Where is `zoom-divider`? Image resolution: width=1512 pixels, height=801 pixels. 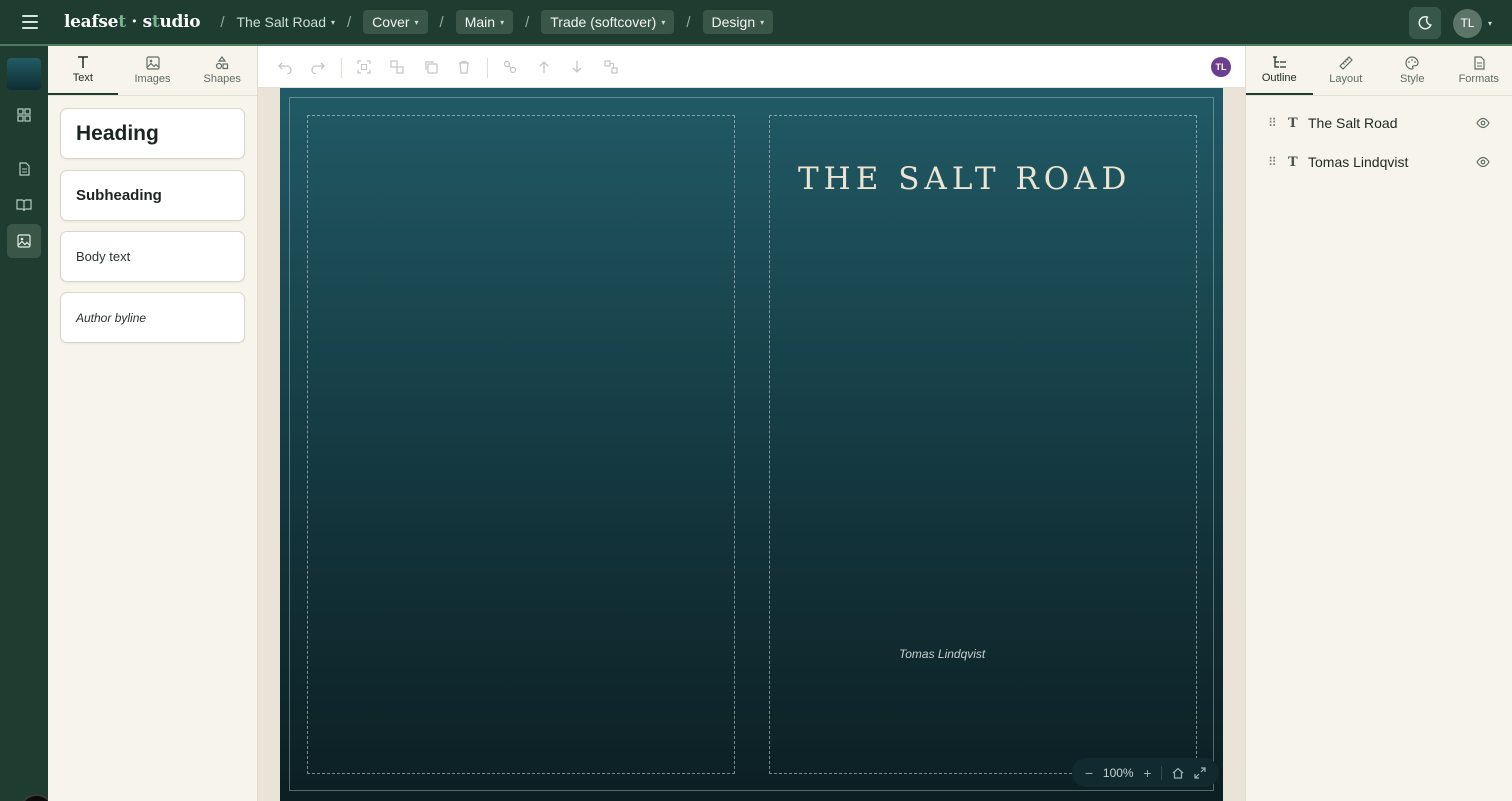
zoom-divider is located at coordinates (1162, 772).